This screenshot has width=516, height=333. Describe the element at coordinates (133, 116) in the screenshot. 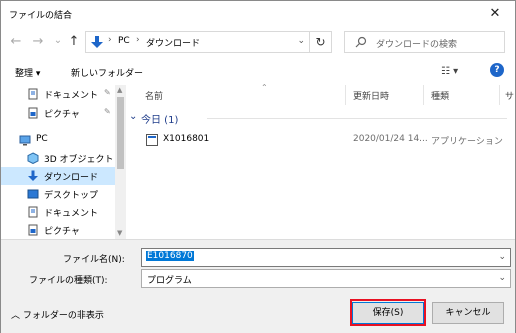

I see `group-collapse-icon: ⌄` at that location.